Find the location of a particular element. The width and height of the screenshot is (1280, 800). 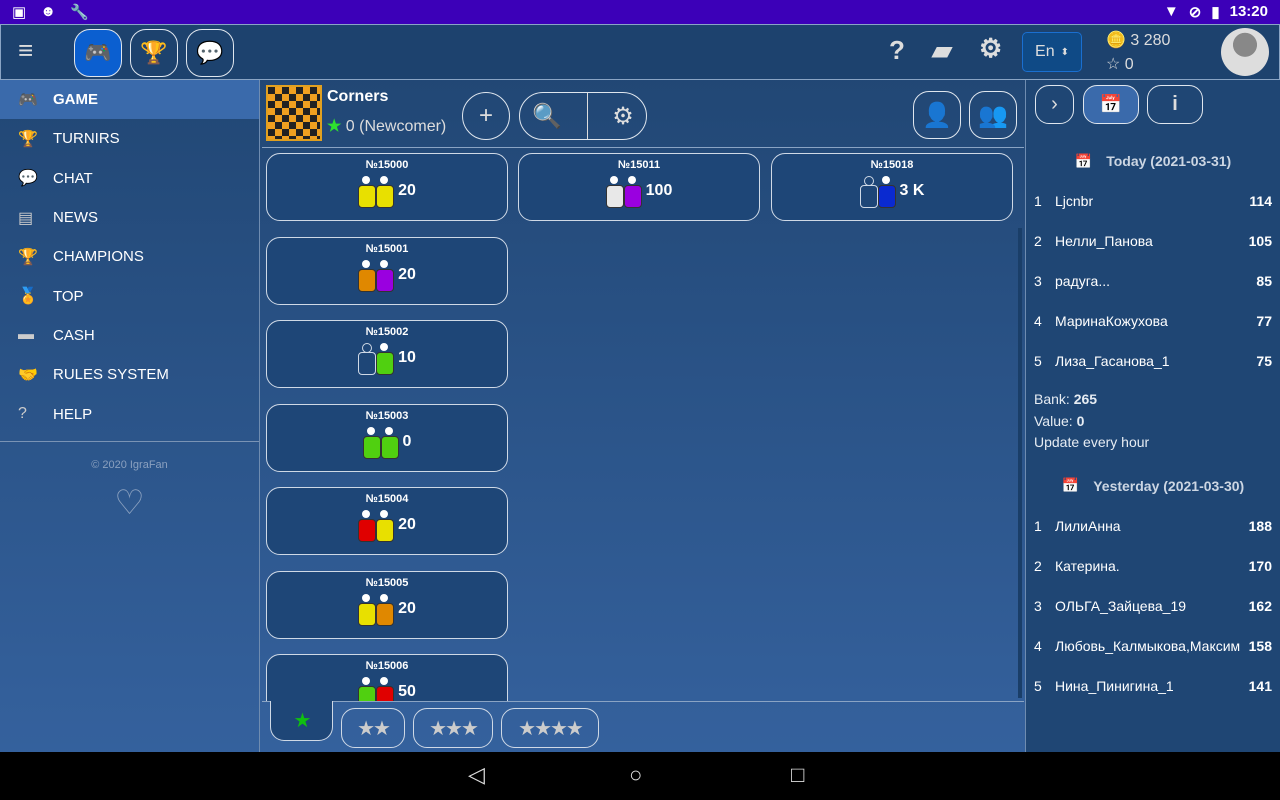

ranking-row: 5 Нина_Пинигина_1 141 is located at coordinates (1153, 686).